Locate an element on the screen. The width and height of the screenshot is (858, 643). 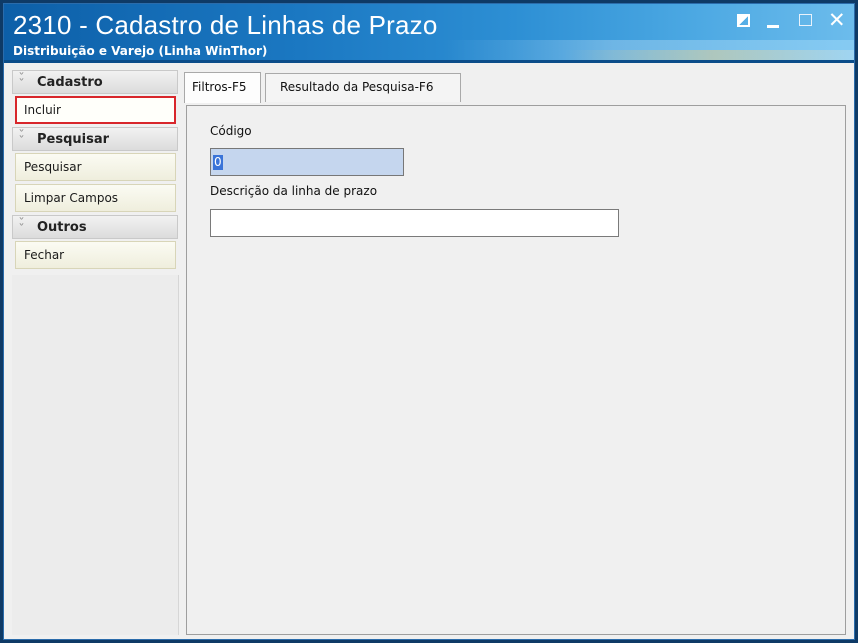
tab-label: Resultado da Pesquisa-F6 is located at coordinates (357, 87).